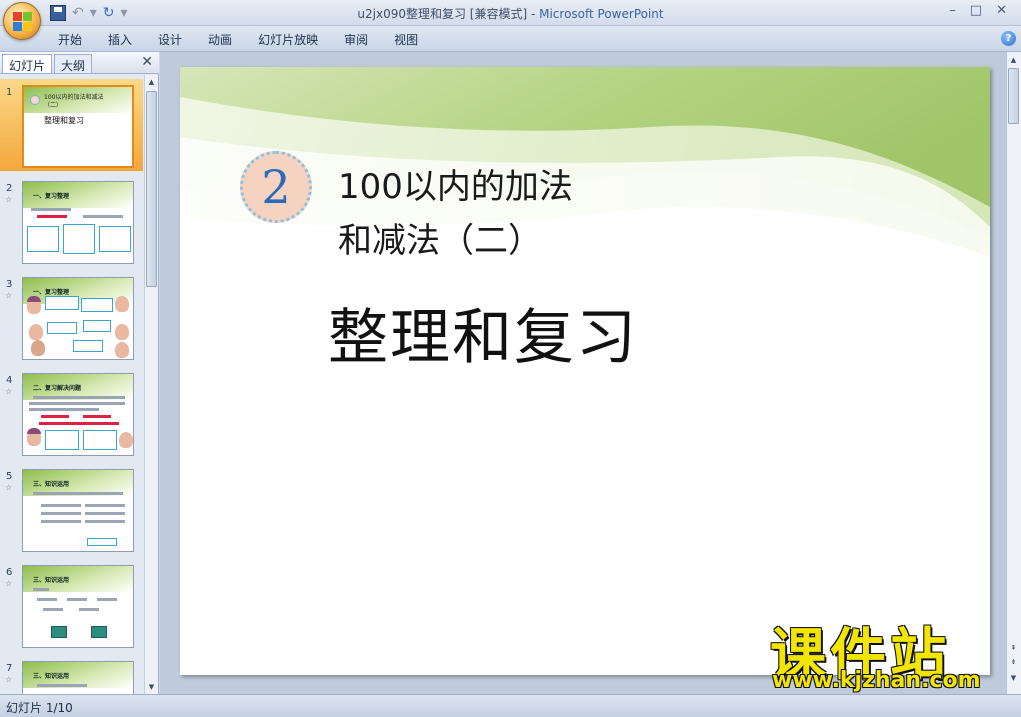  What do you see at coordinates (1001, 10) in the screenshot?
I see `close-icon: ✕` at bounding box center [1001, 10].